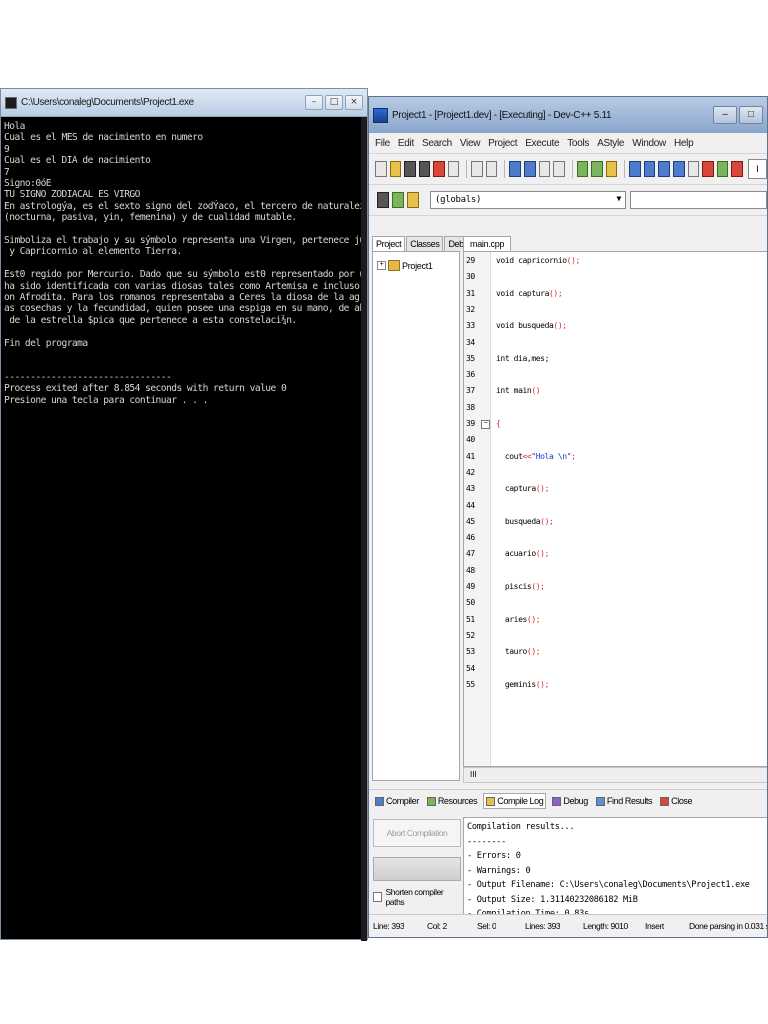  Describe the element at coordinates (383, 200) in the screenshot. I see `class-browser-icon` at that location.